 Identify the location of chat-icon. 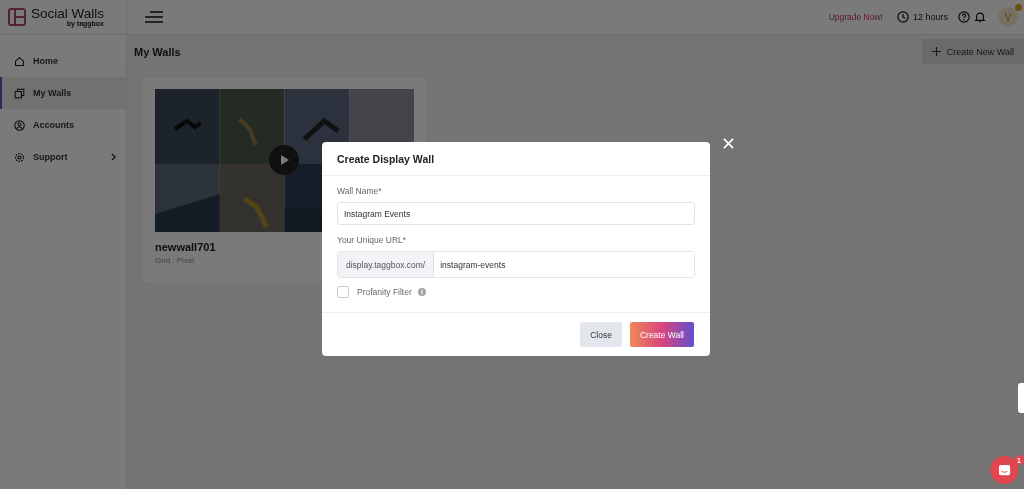
(1004, 470).